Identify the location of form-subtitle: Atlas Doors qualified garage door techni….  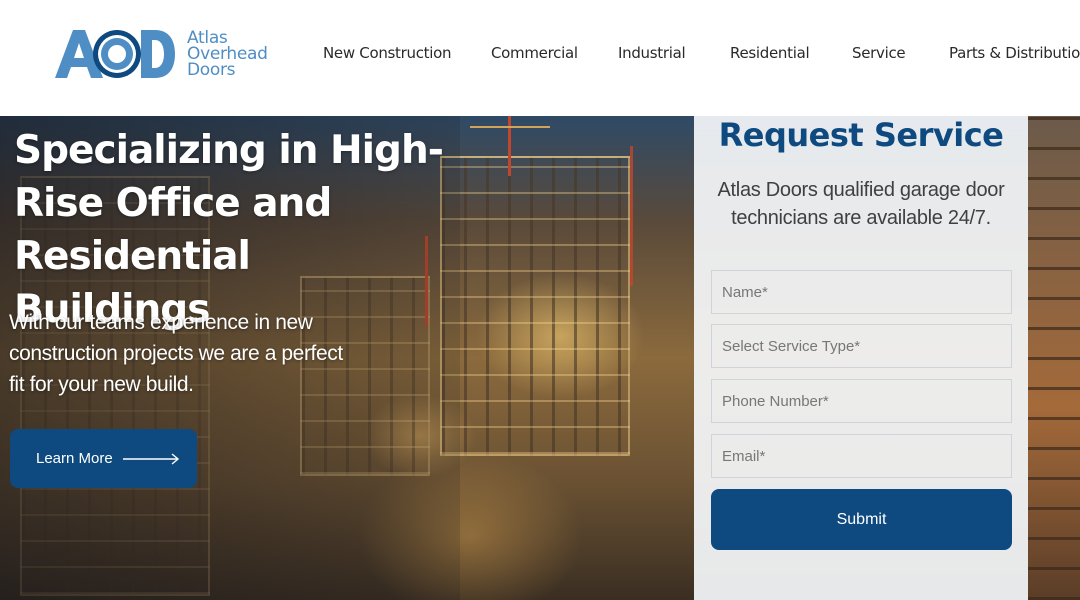
(861, 204).